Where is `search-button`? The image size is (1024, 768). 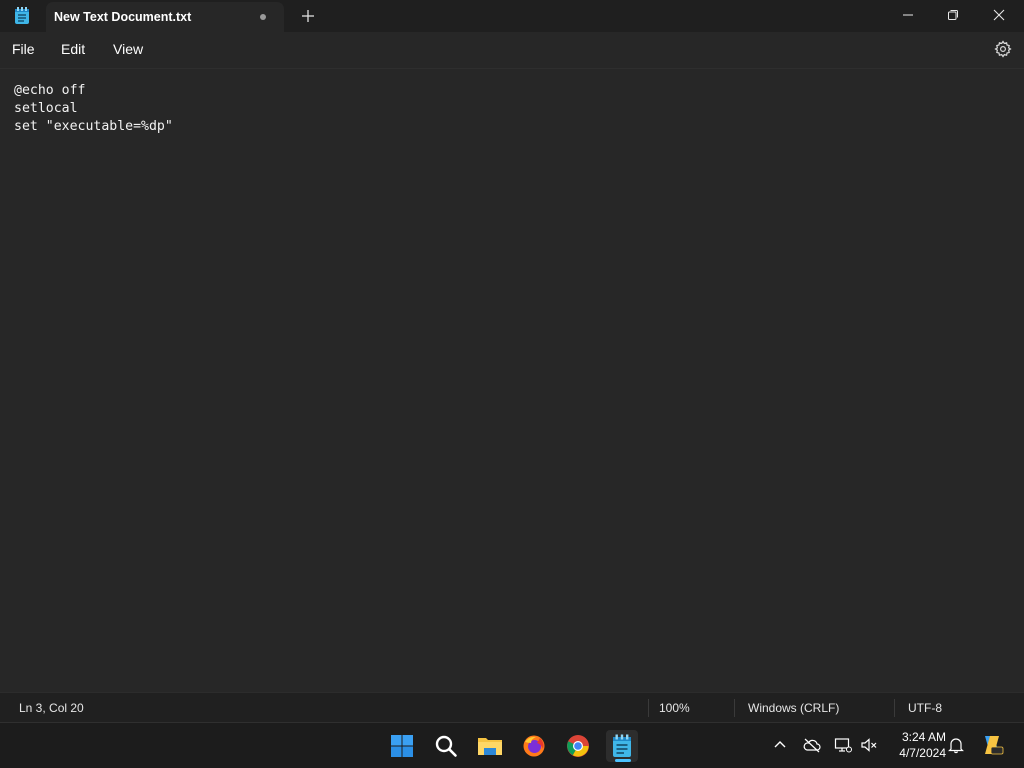 search-button is located at coordinates (446, 746).